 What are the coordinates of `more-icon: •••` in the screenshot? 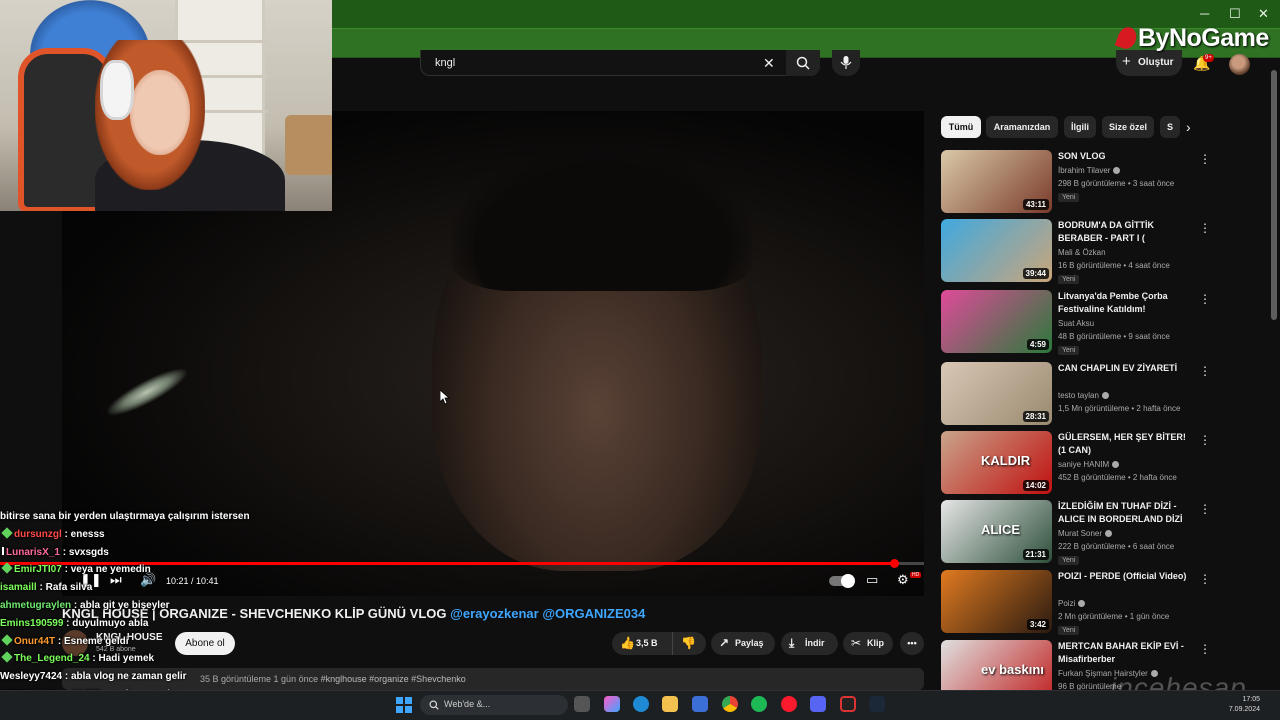 It's located at (912, 643).